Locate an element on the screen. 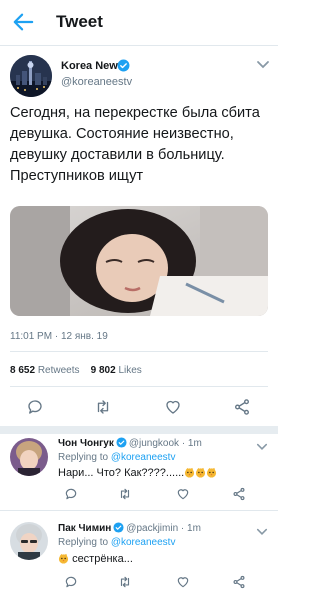 This screenshot has height=600, width=320. back-arrow-icon is located at coordinates (23, 22).